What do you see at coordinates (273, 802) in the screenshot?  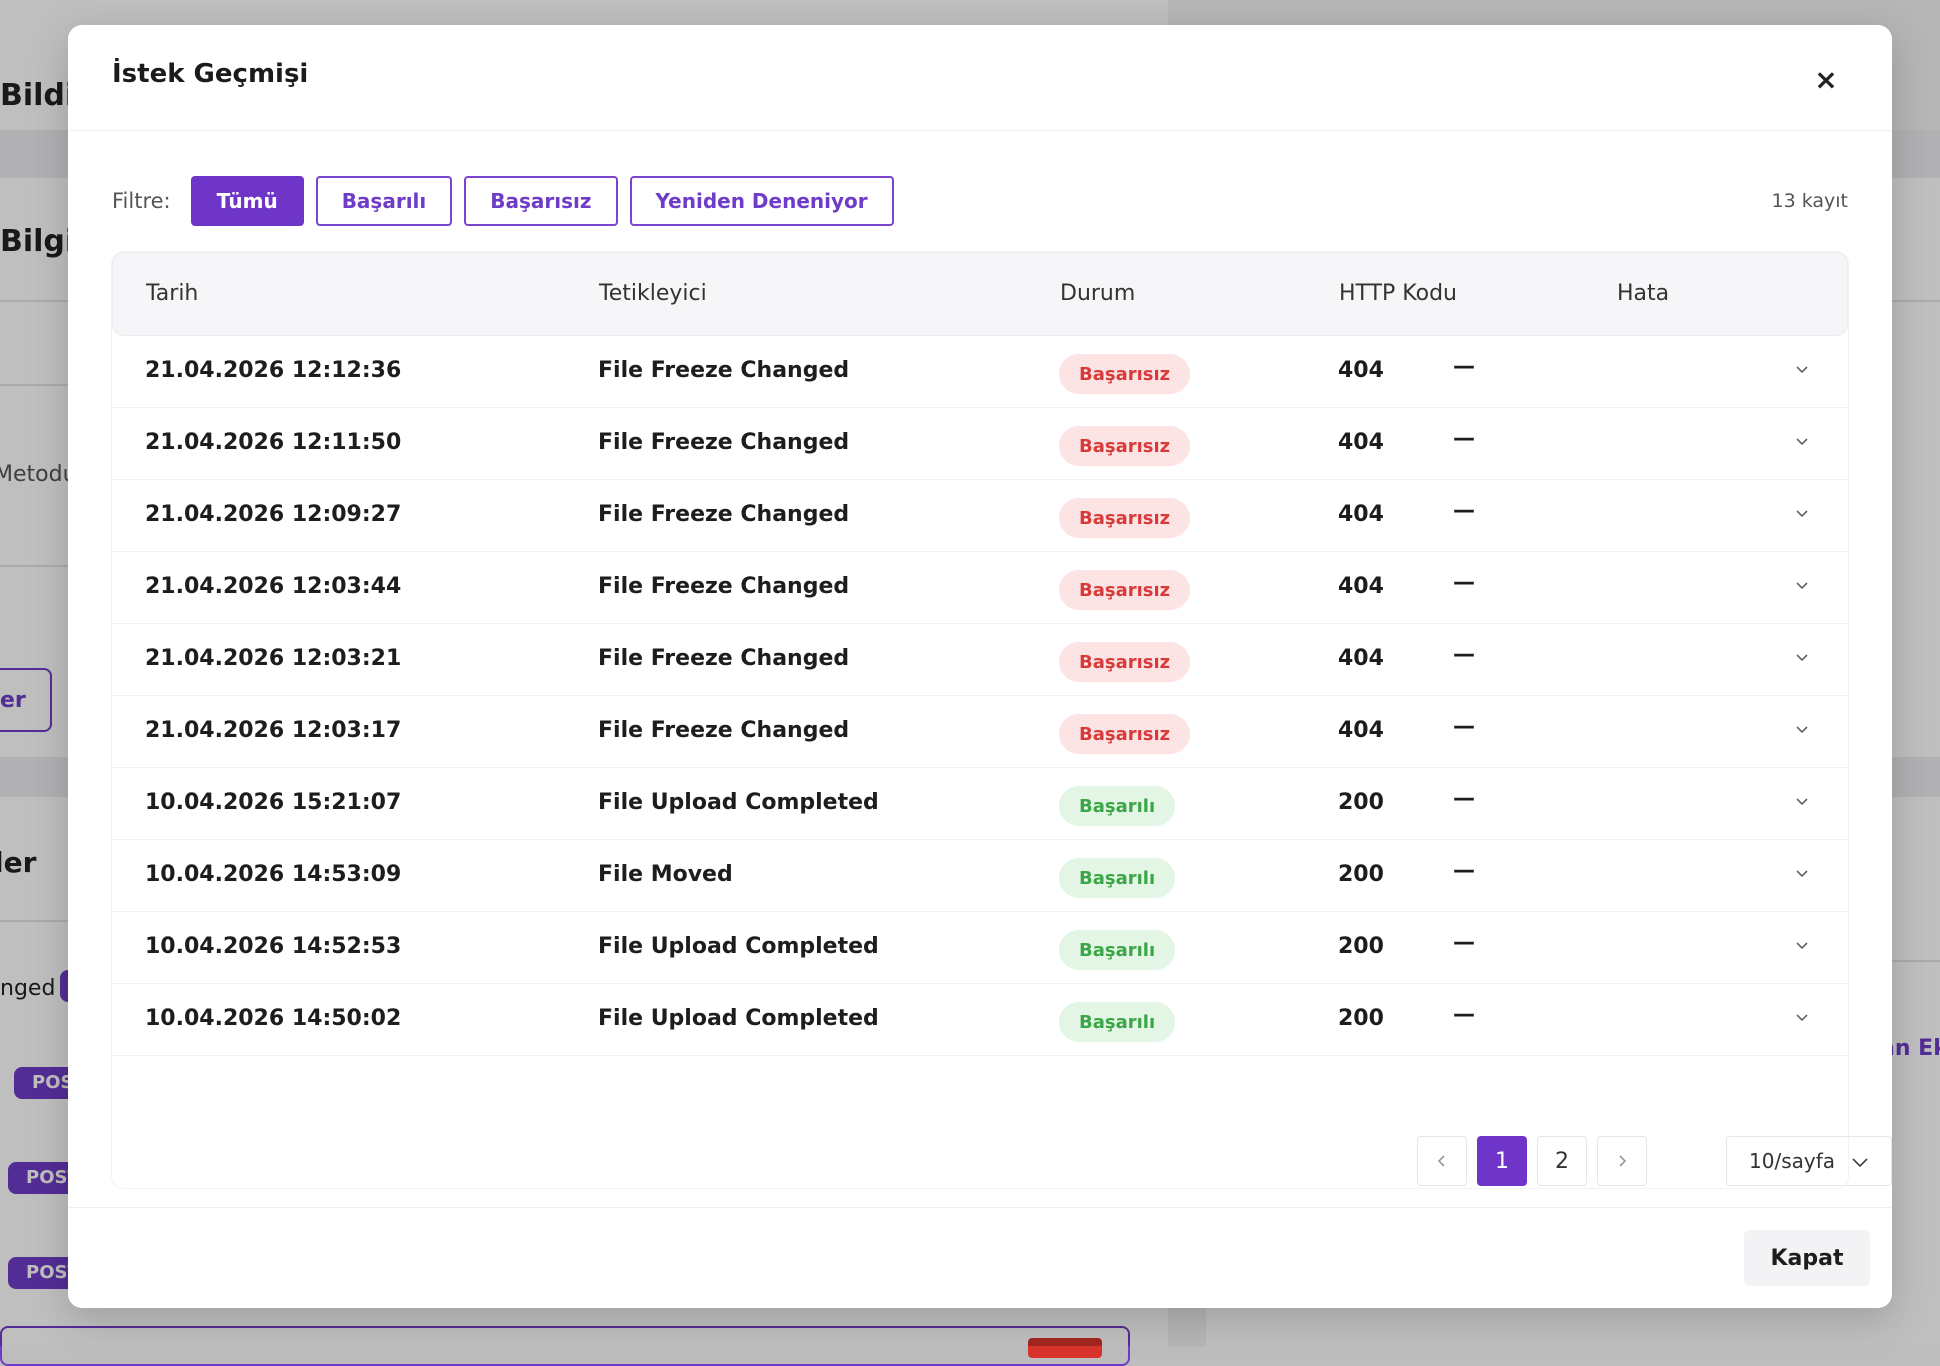 I see `cell-date: 10.04.2026 15:21:07` at bounding box center [273, 802].